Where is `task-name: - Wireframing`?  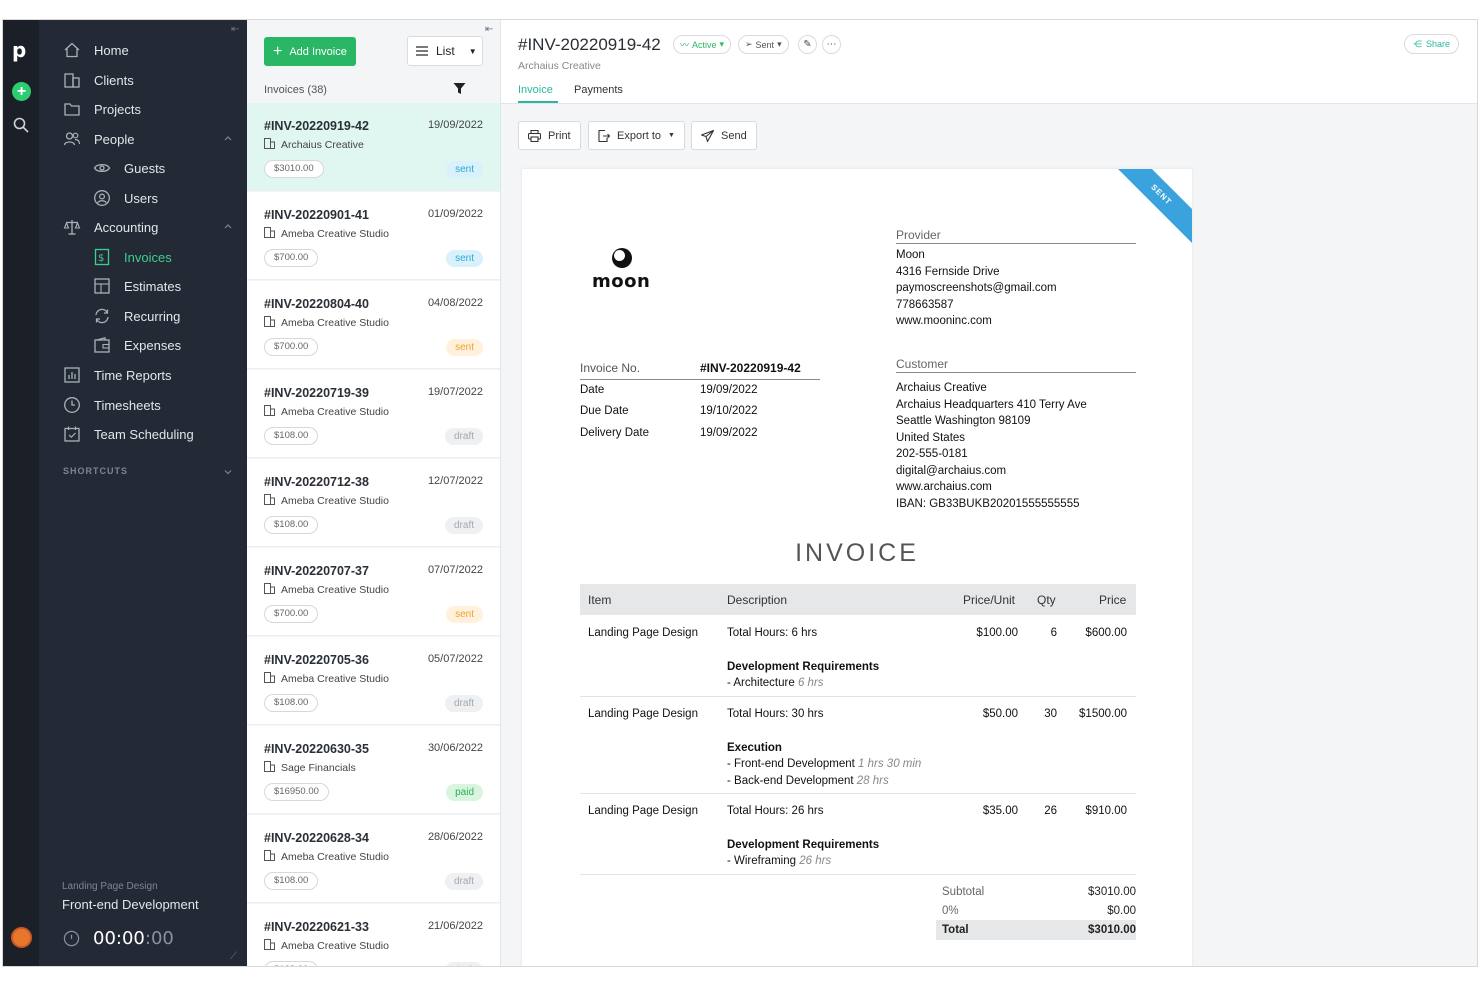
task-name: - Wireframing is located at coordinates (762, 861).